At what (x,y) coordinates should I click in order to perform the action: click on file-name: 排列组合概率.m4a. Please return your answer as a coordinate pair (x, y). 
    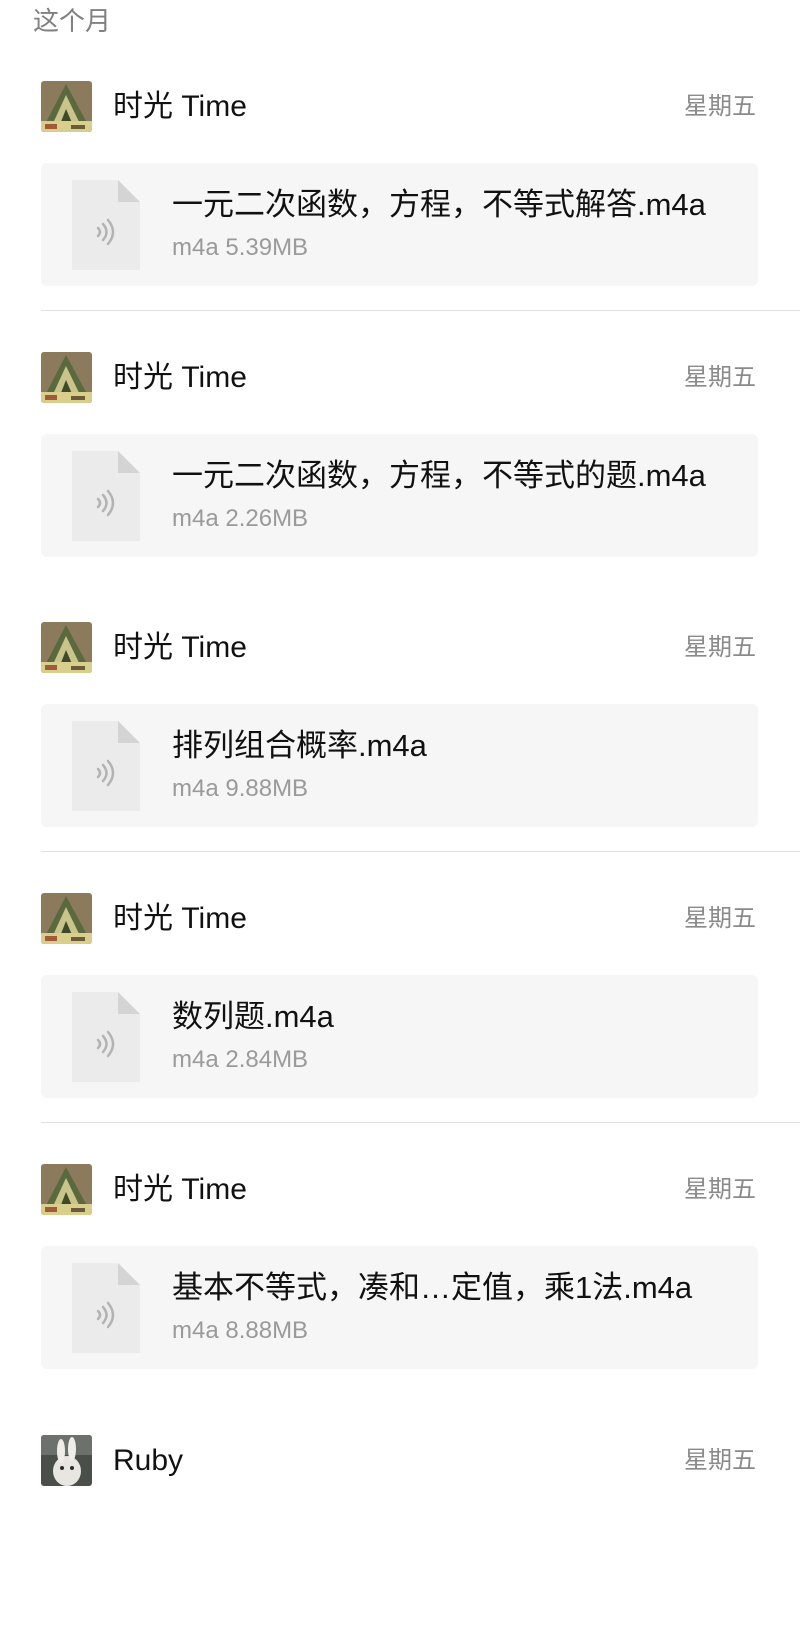
    Looking at the image, I should click on (299, 745).